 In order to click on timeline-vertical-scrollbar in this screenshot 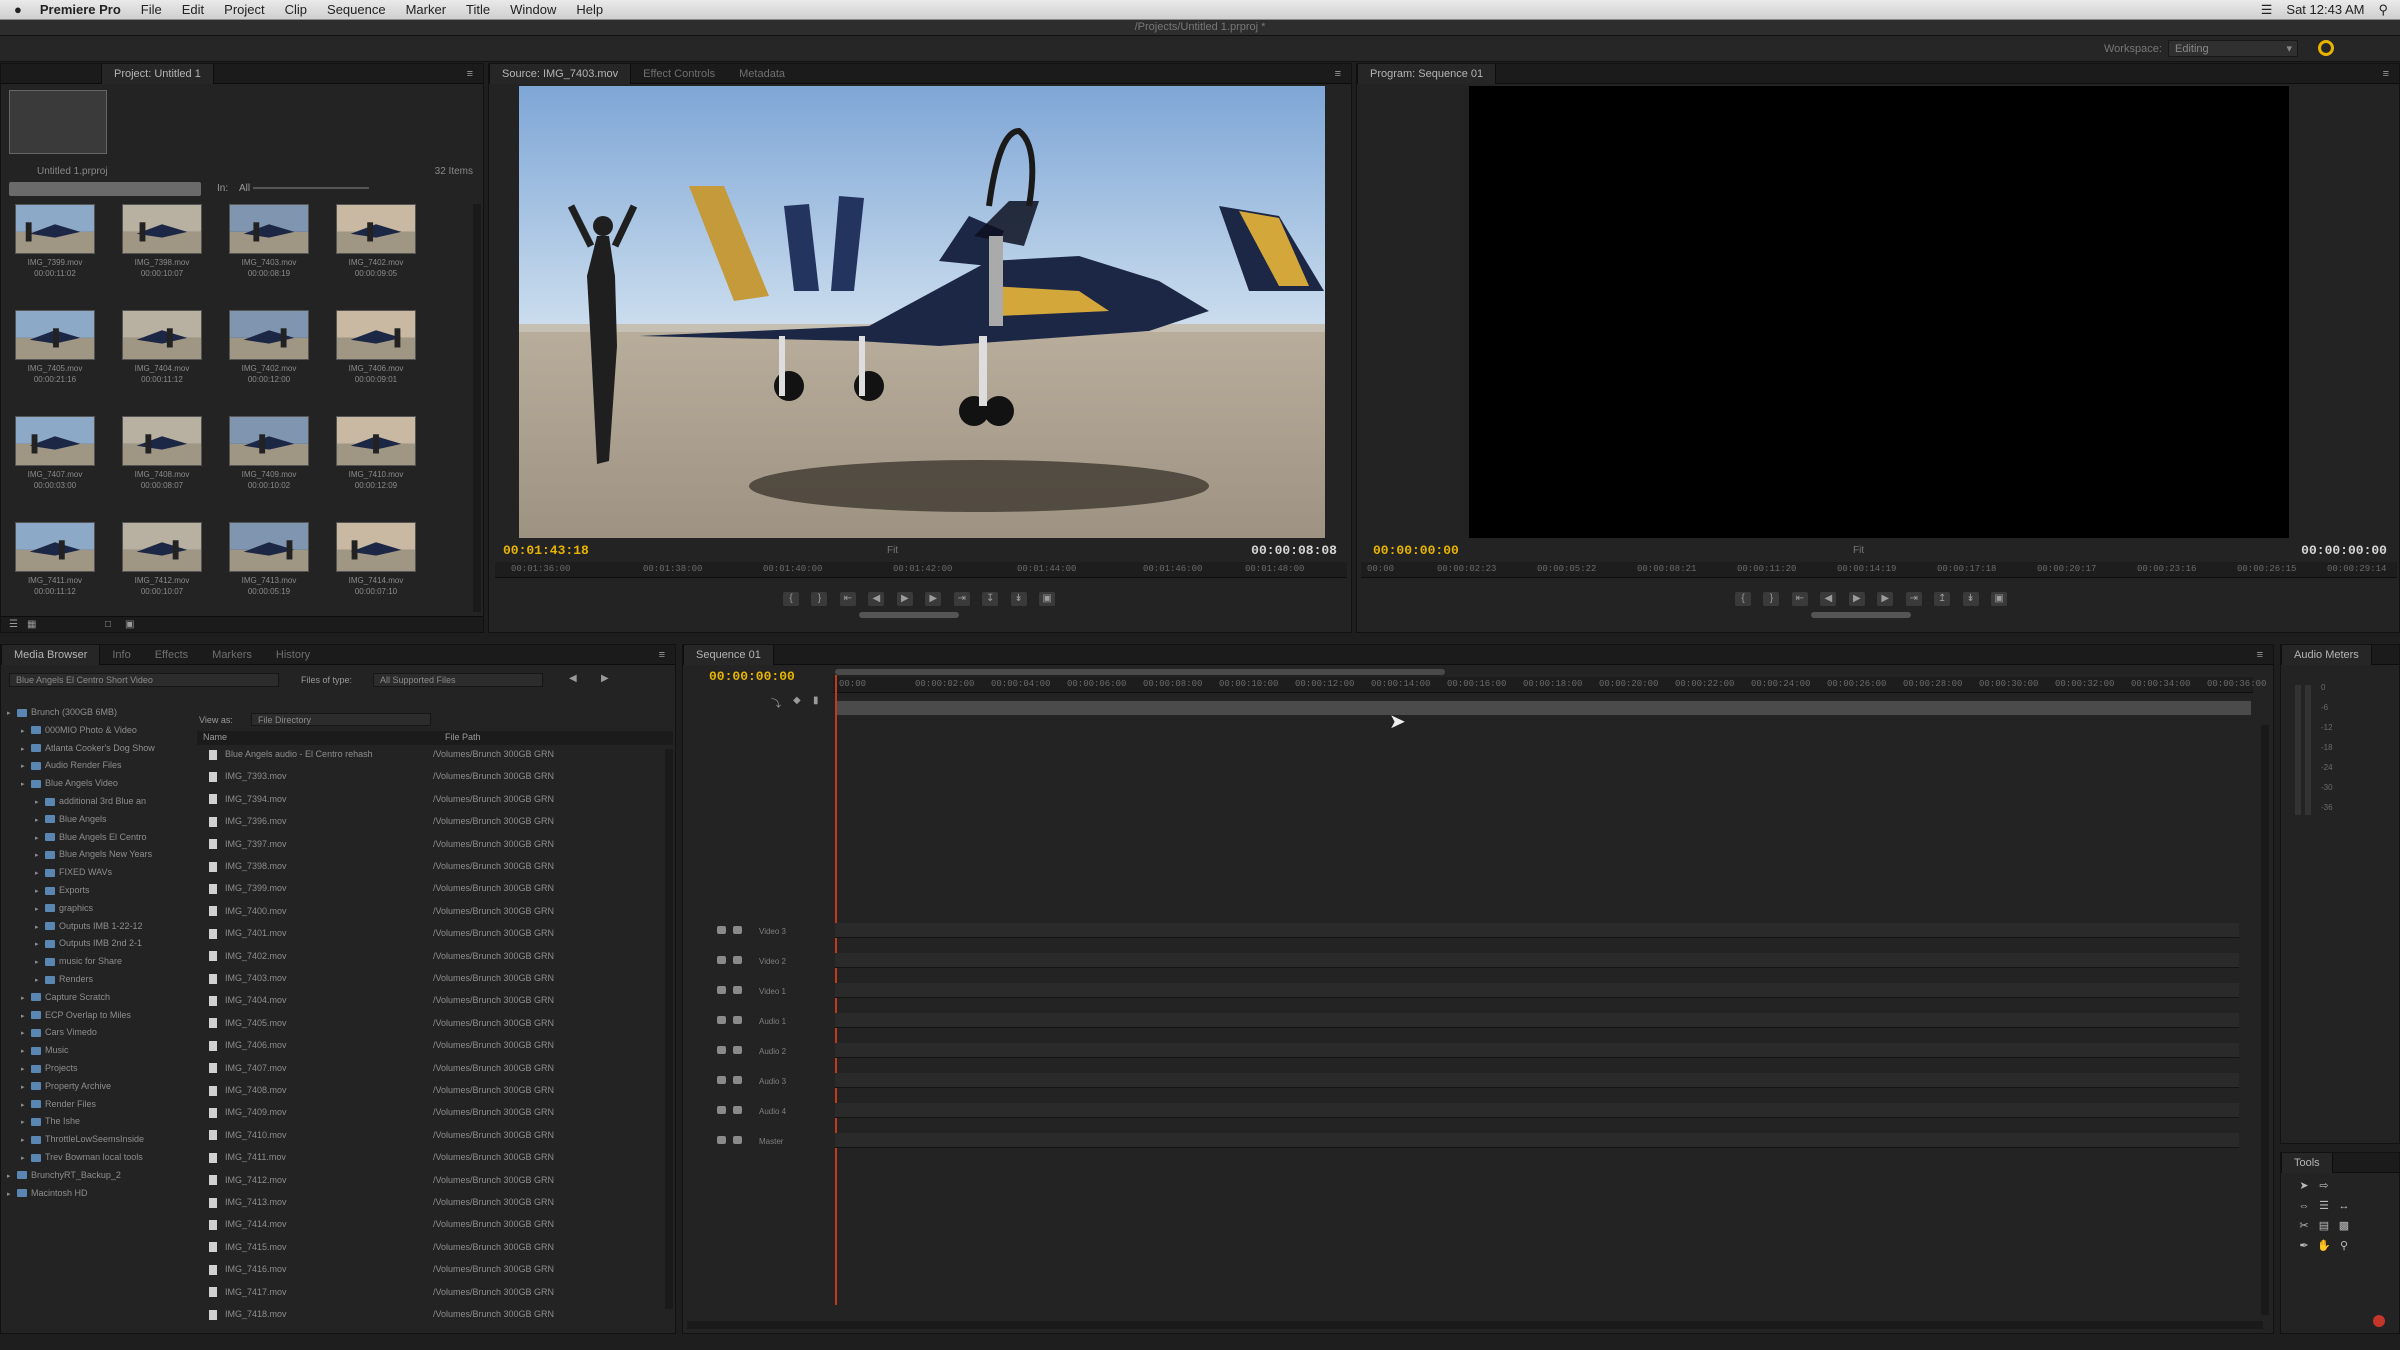, I will do `click(2265, 1020)`.